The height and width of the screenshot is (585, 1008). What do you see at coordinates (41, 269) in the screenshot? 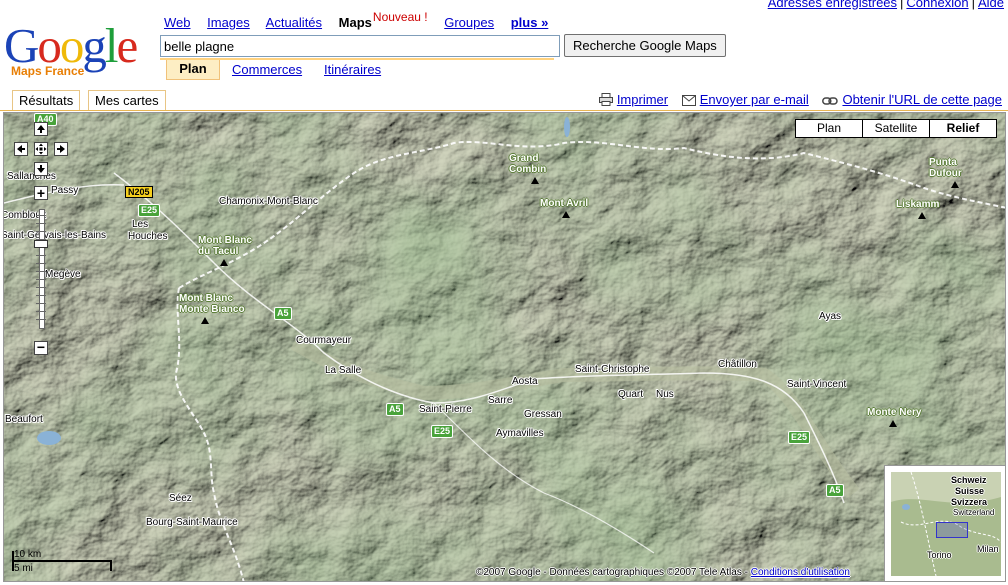
I see `zoom-slider` at bounding box center [41, 269].